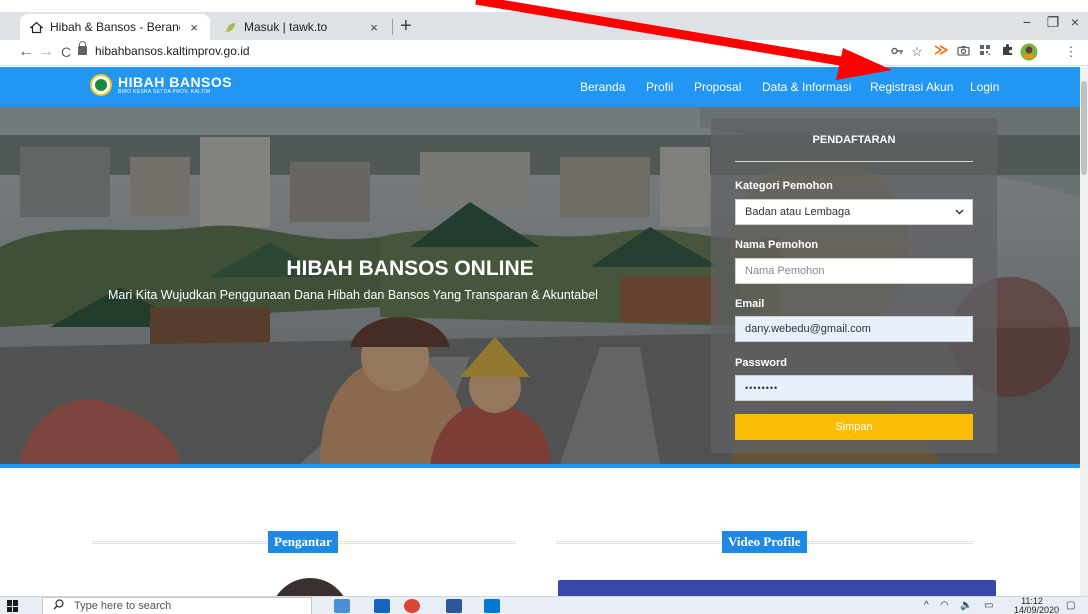 The height and width of the screenshot is (614, 1088). I want to click on windows-start-icon, so click(13, 606).